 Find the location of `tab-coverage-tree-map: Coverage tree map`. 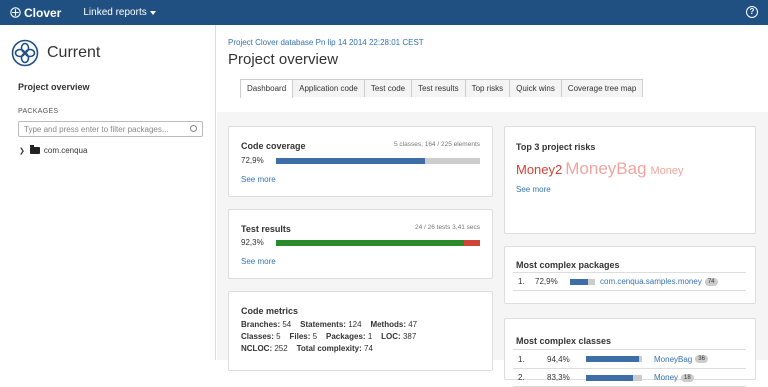

tab-coverage-tree-map: Coverage tree map is located at coordinates (602, 88).